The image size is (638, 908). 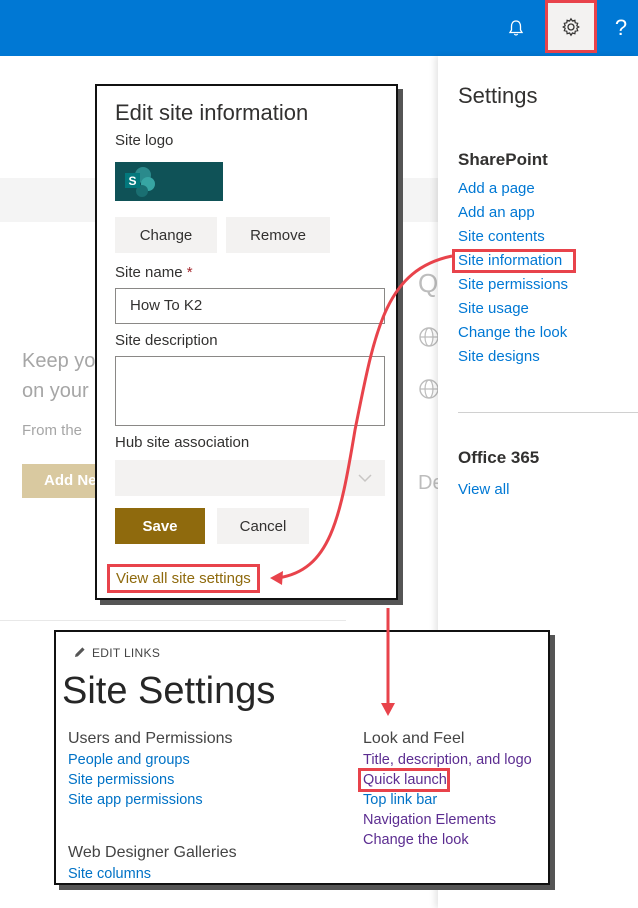 I want to click on background-search-icon: Q, so click(x=428, y=283).